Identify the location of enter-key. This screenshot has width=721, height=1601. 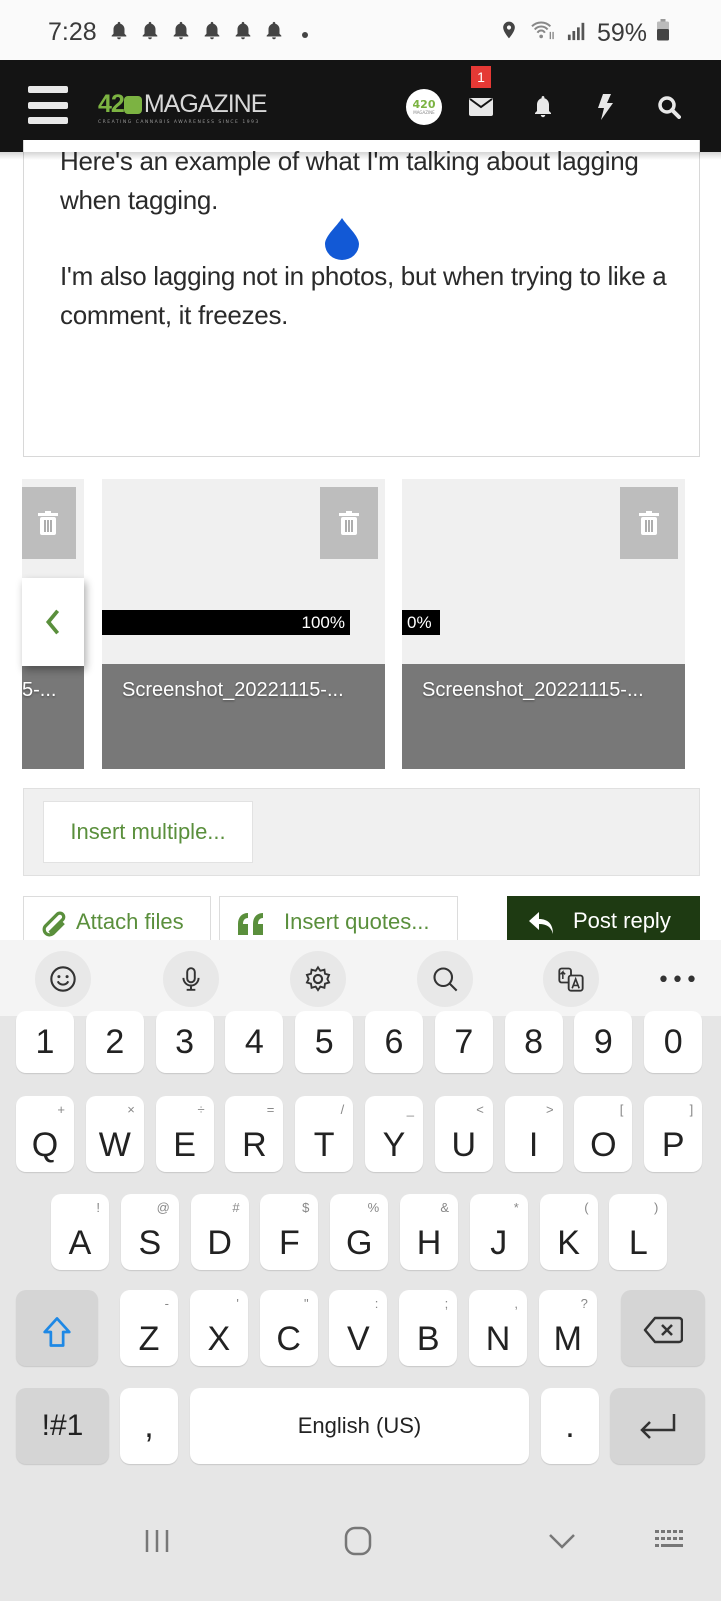
(657, 1426).